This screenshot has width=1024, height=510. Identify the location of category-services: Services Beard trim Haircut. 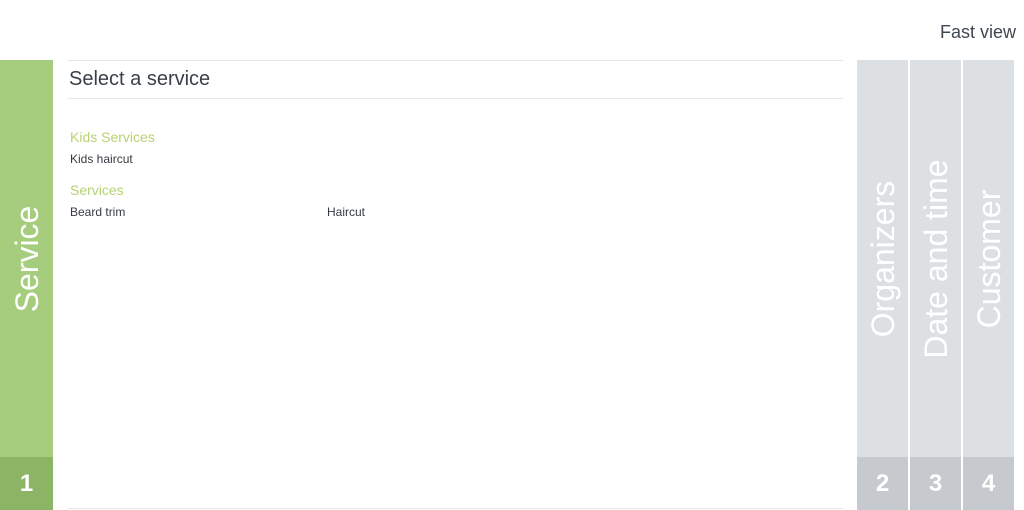
(456, 200).